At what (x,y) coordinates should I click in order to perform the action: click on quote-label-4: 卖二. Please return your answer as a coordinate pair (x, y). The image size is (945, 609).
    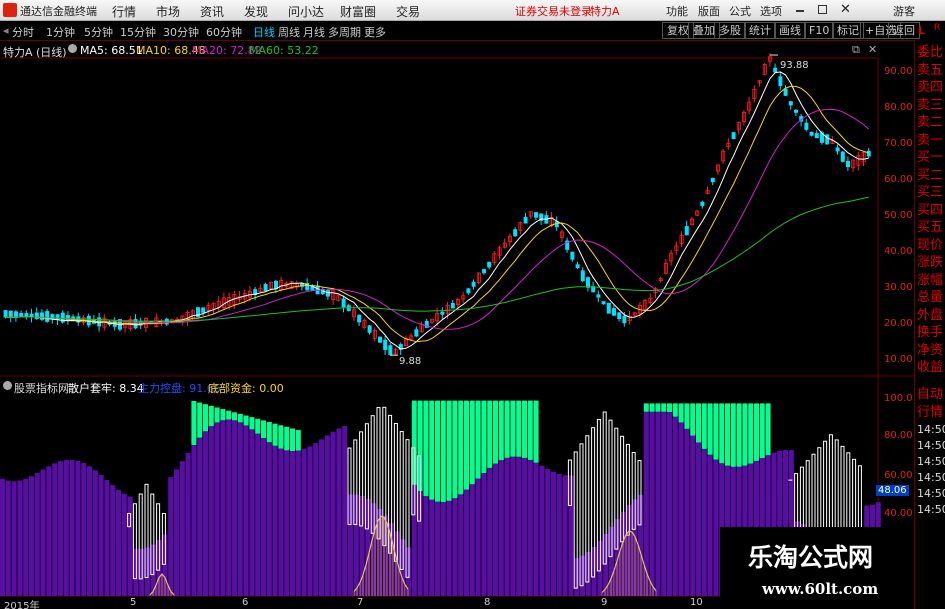
    Looking at the image, I should click on (930, 122).